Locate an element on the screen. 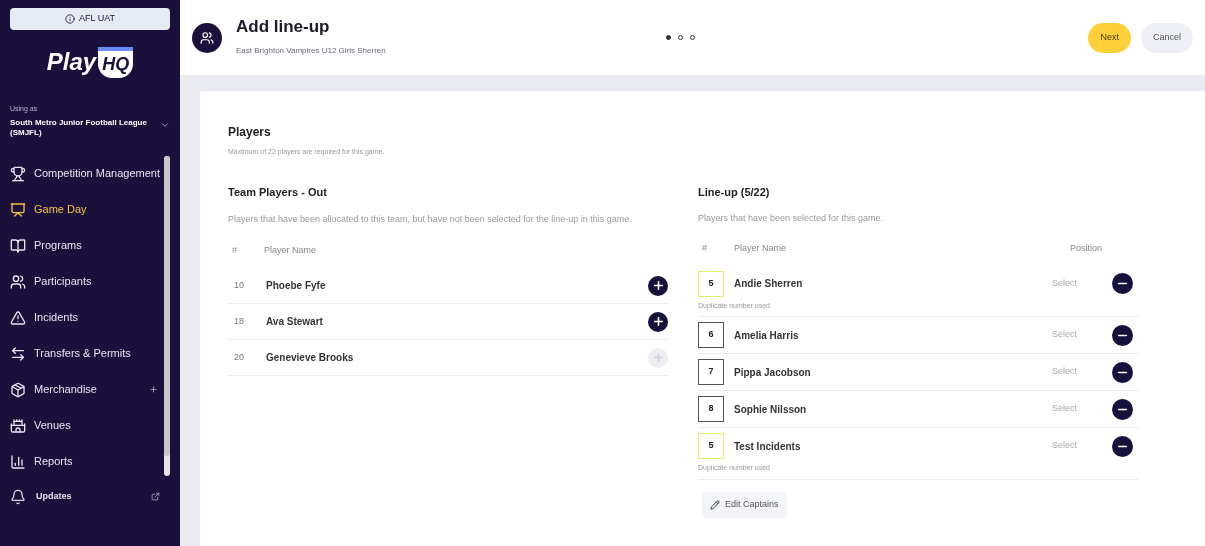 The height and width of the screenshot is (546, 1205). player-name: Amelia Harris is located at coordinates (767, 335).